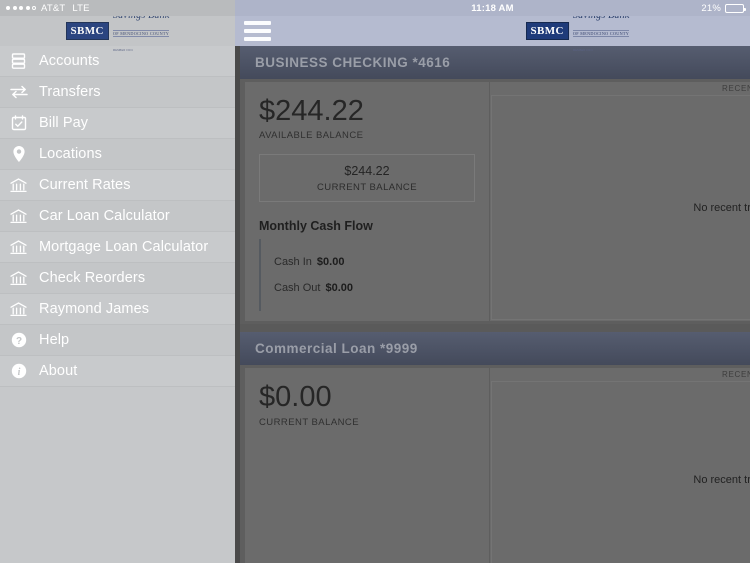 This screenshot has width=750, height=563. Describe the element at coordinates (117, 475) in the screenshot. I see `drawer-empty-space` at that location.